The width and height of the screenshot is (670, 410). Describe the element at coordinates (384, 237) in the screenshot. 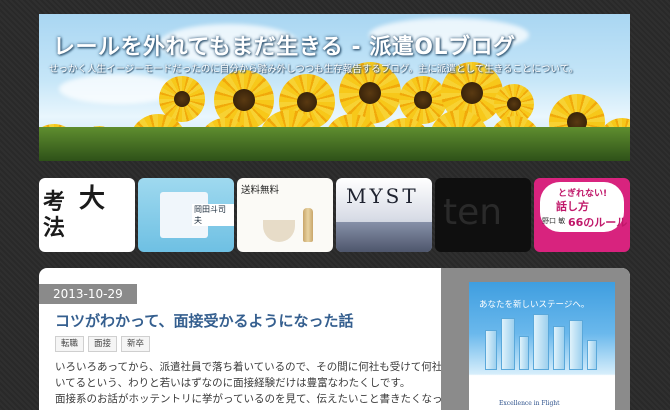

I see `myst-scene-image` at that location.